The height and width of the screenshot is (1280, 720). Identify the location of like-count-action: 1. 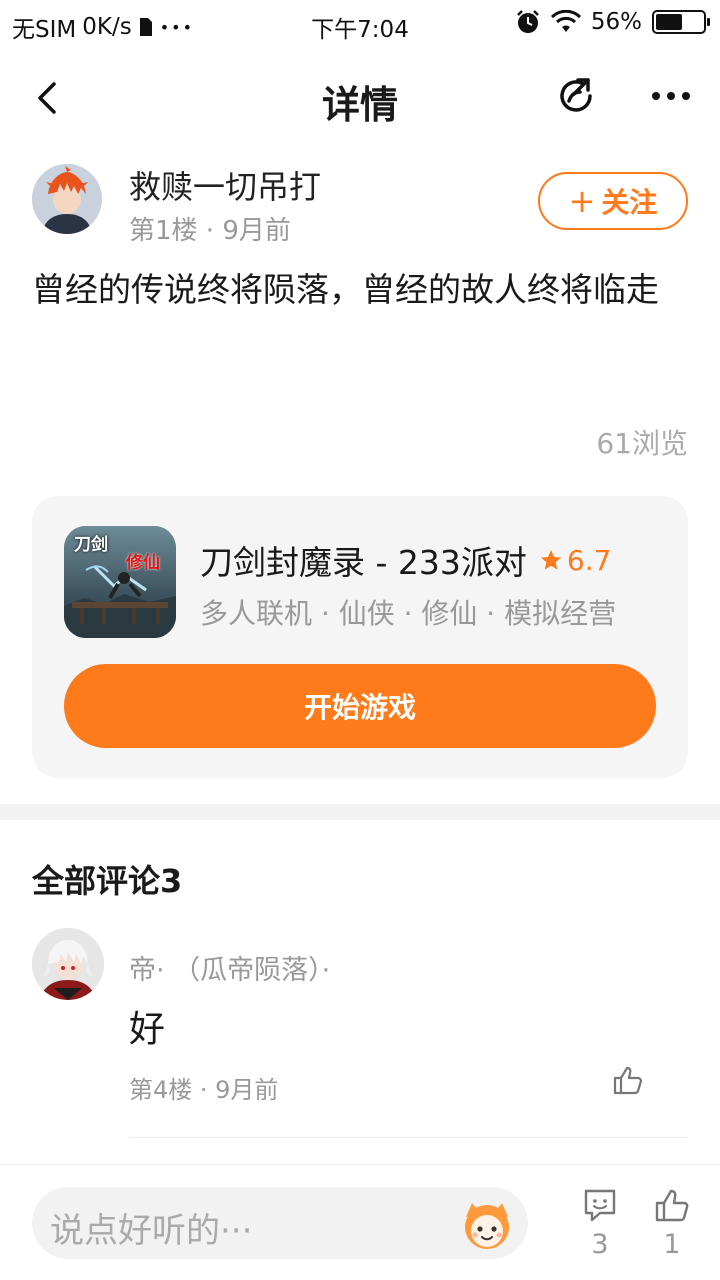
(672, 1222).